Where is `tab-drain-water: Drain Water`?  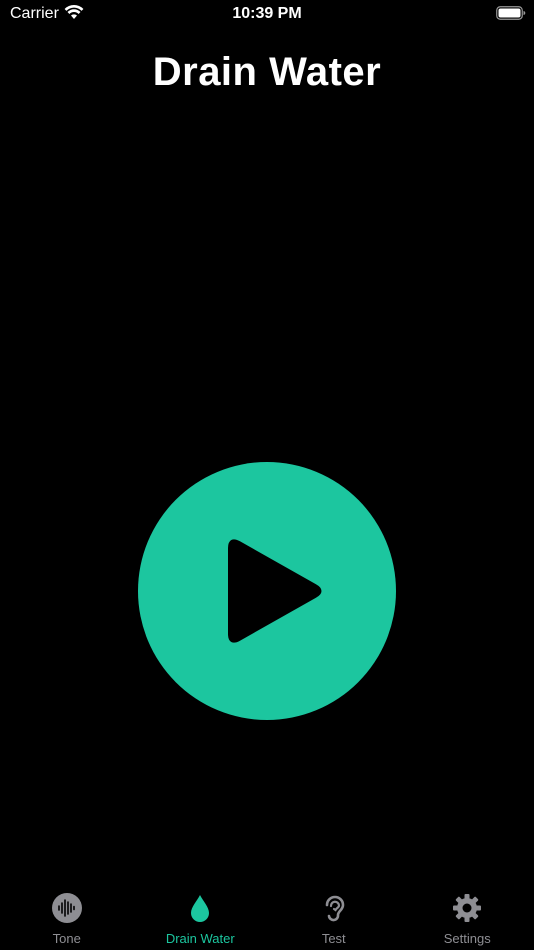 tab-drain-water: Drain Water is located at coordinates (201, 919).